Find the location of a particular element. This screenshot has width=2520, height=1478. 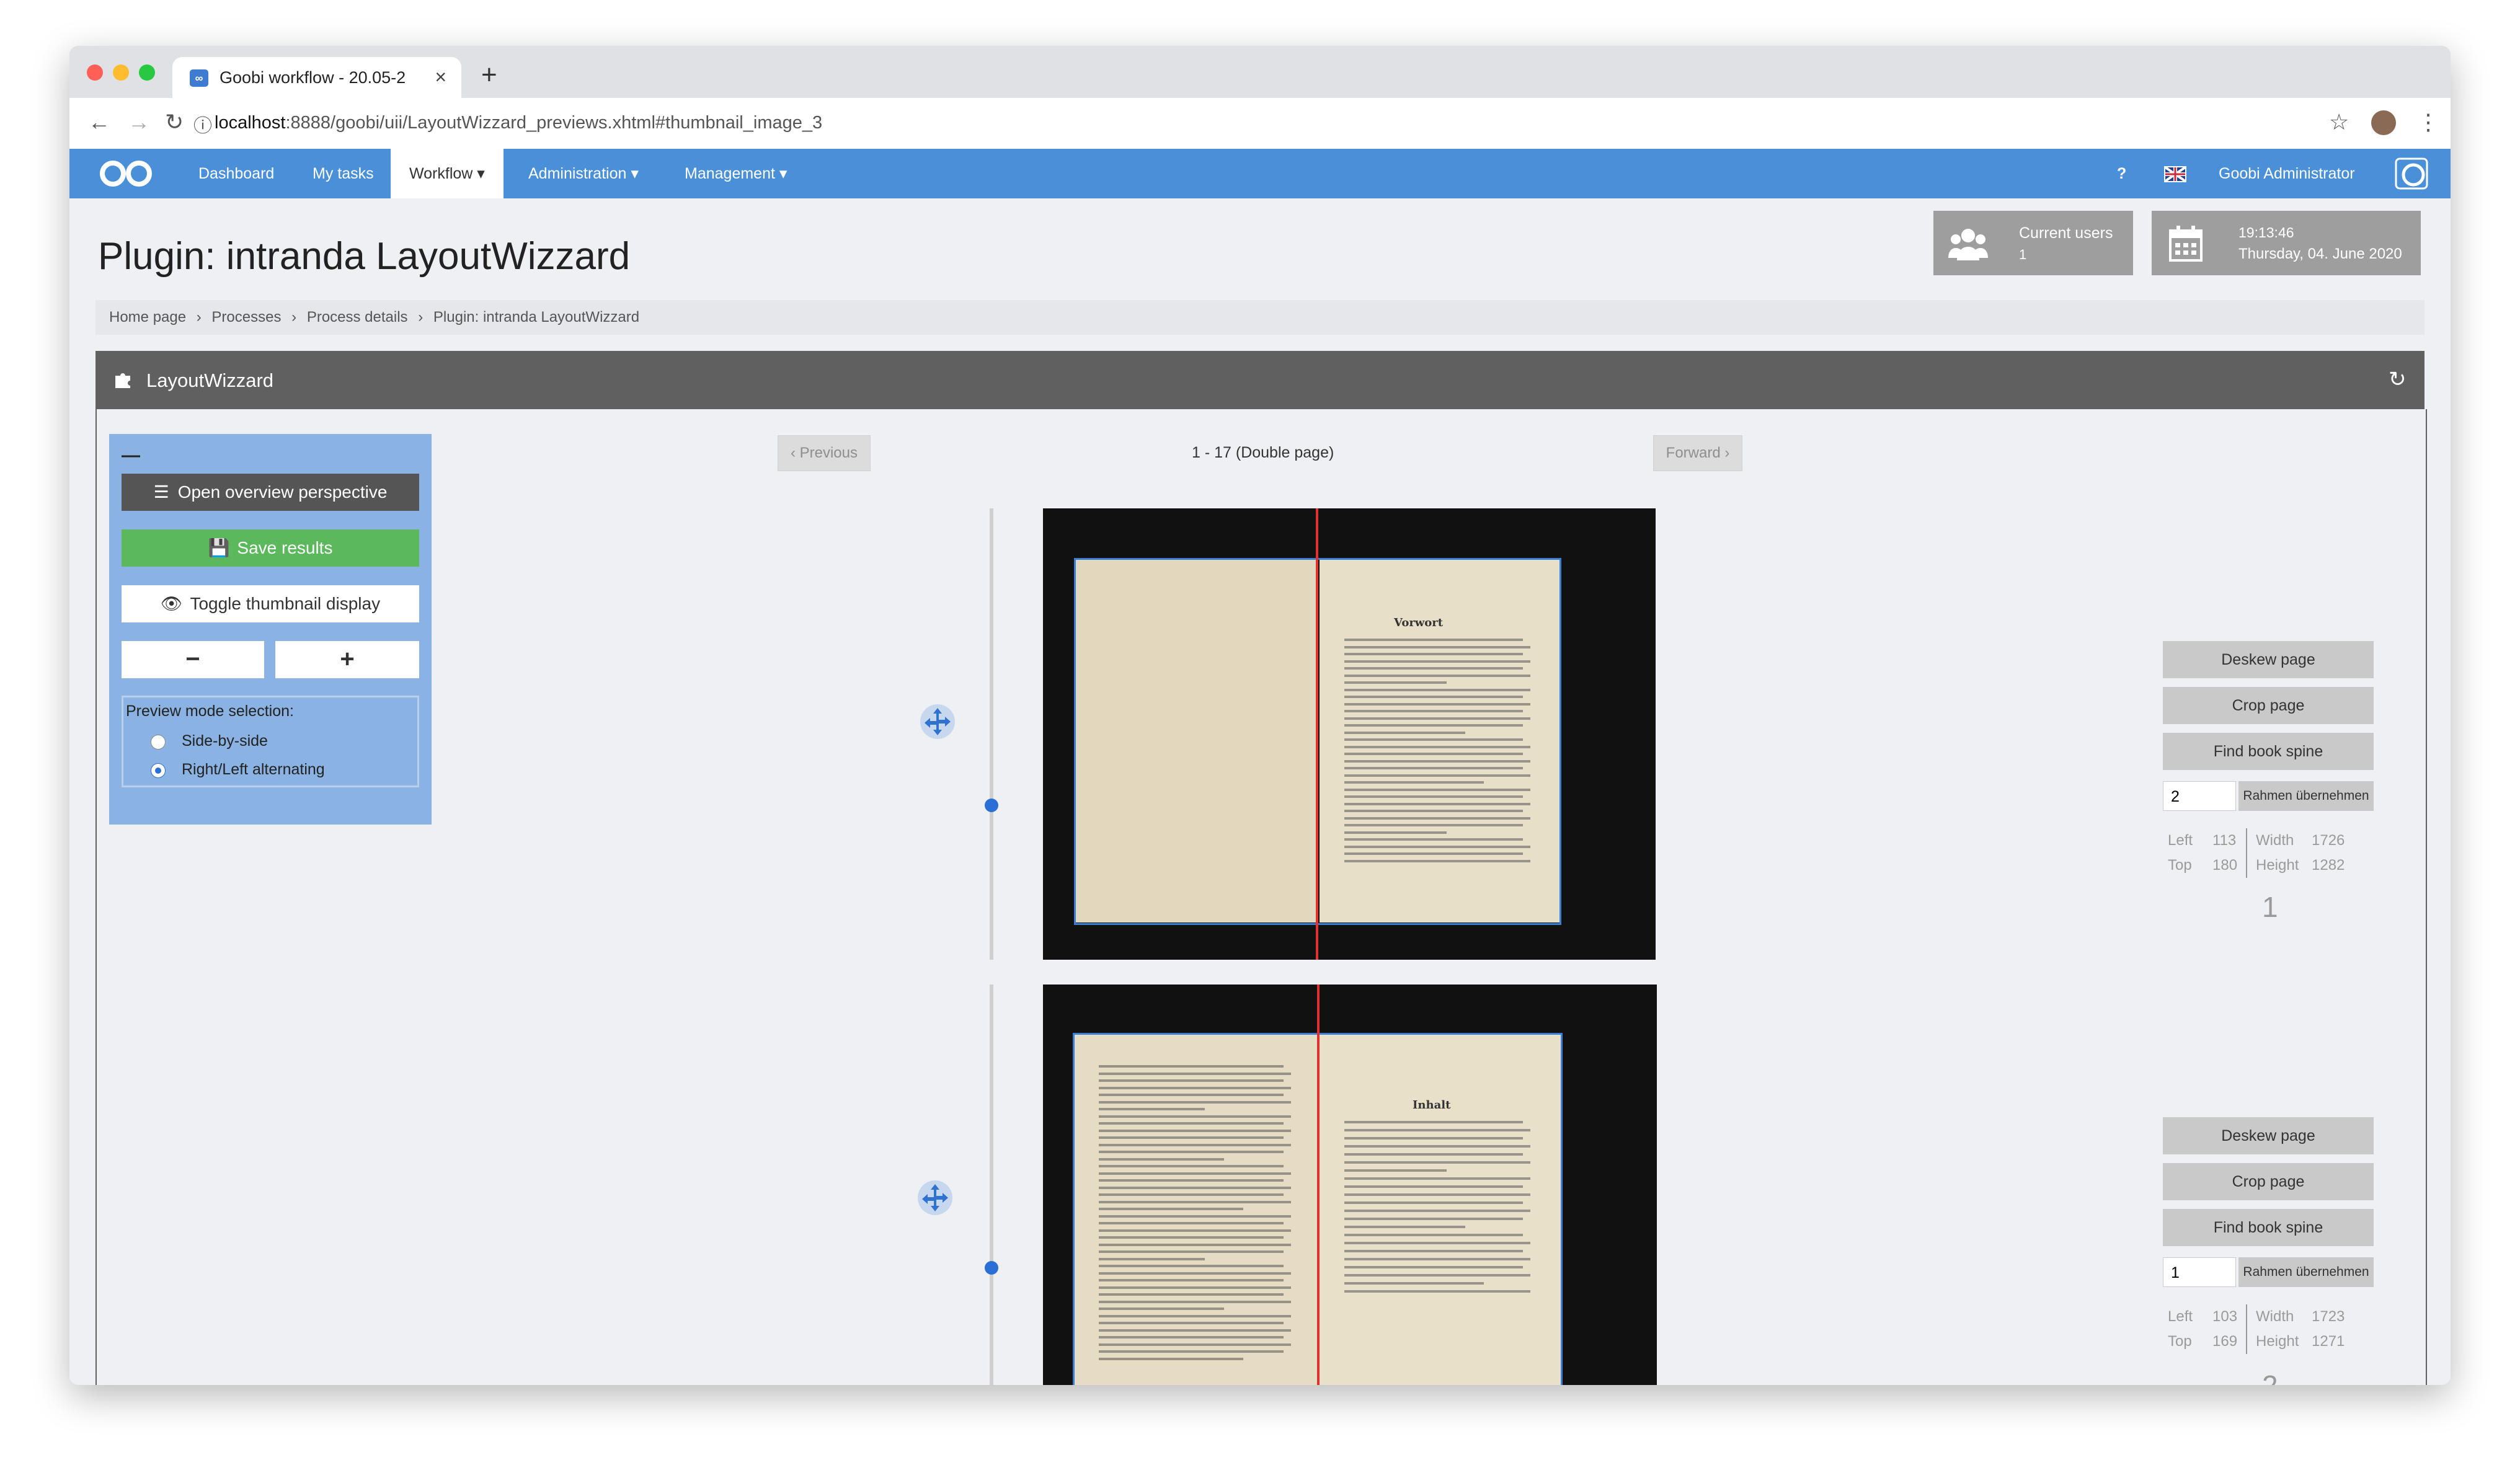

breadcrumb-home: Home page is located at coordinates (147, 317).